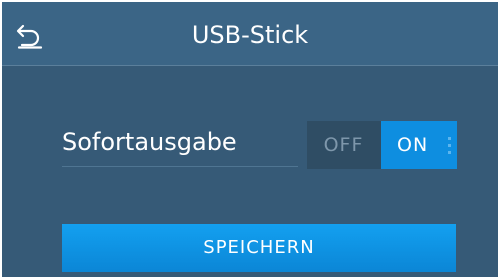 This screenshot has height=279, width=502. I want to click on toggle-grip-icon, so click(449, 145).